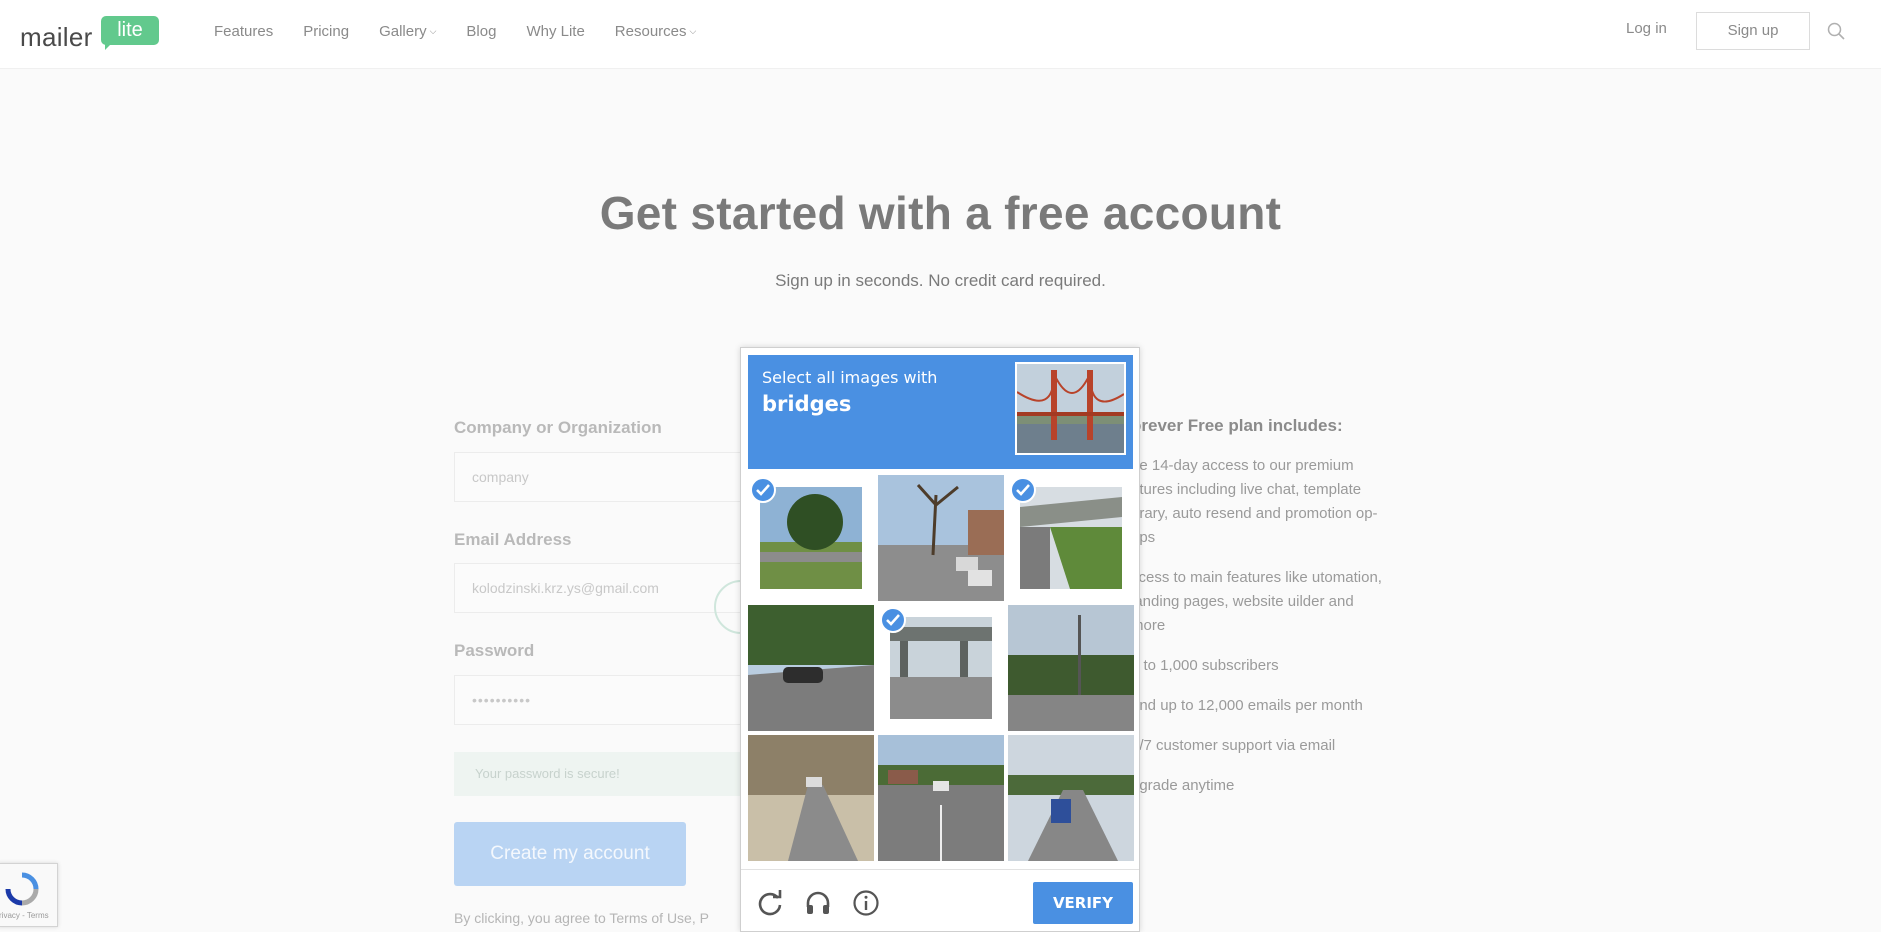 The image size is (1881, 932). What do you see at coordinates (1083, 903) in the screenshot?
I see `verify-button: VERIFY` at bounding box center [1083, 903].